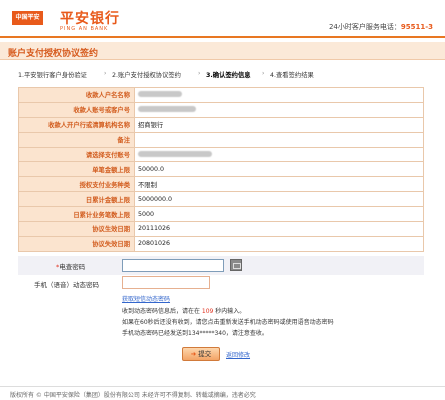  What do you see at coordinates (76, 124) in the screenshot?
I see `row-label: 收款人开户行或清算机构名称` at bounding box center [76, 124].